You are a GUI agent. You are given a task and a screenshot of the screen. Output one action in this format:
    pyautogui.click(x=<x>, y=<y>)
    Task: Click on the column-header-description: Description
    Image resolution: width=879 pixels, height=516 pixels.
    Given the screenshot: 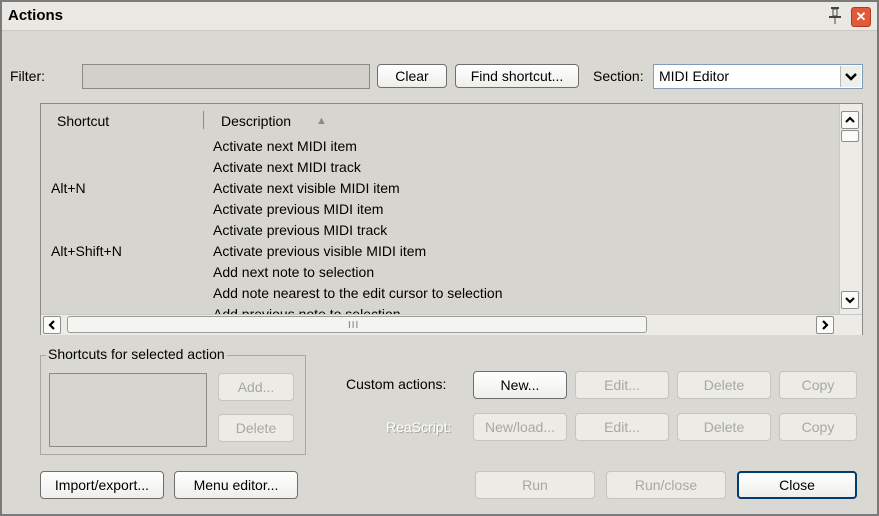 What is the action you would take?
    pyautogui.click(x=256, y=121)
    